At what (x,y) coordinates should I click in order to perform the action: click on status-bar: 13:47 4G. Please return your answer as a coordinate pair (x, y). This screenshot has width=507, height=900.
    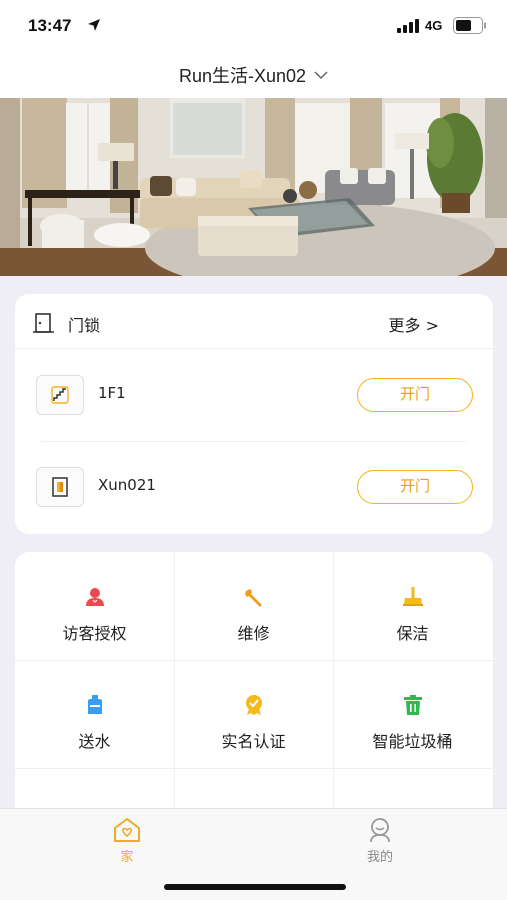
    Looking at the image, I should click on (253, 26).